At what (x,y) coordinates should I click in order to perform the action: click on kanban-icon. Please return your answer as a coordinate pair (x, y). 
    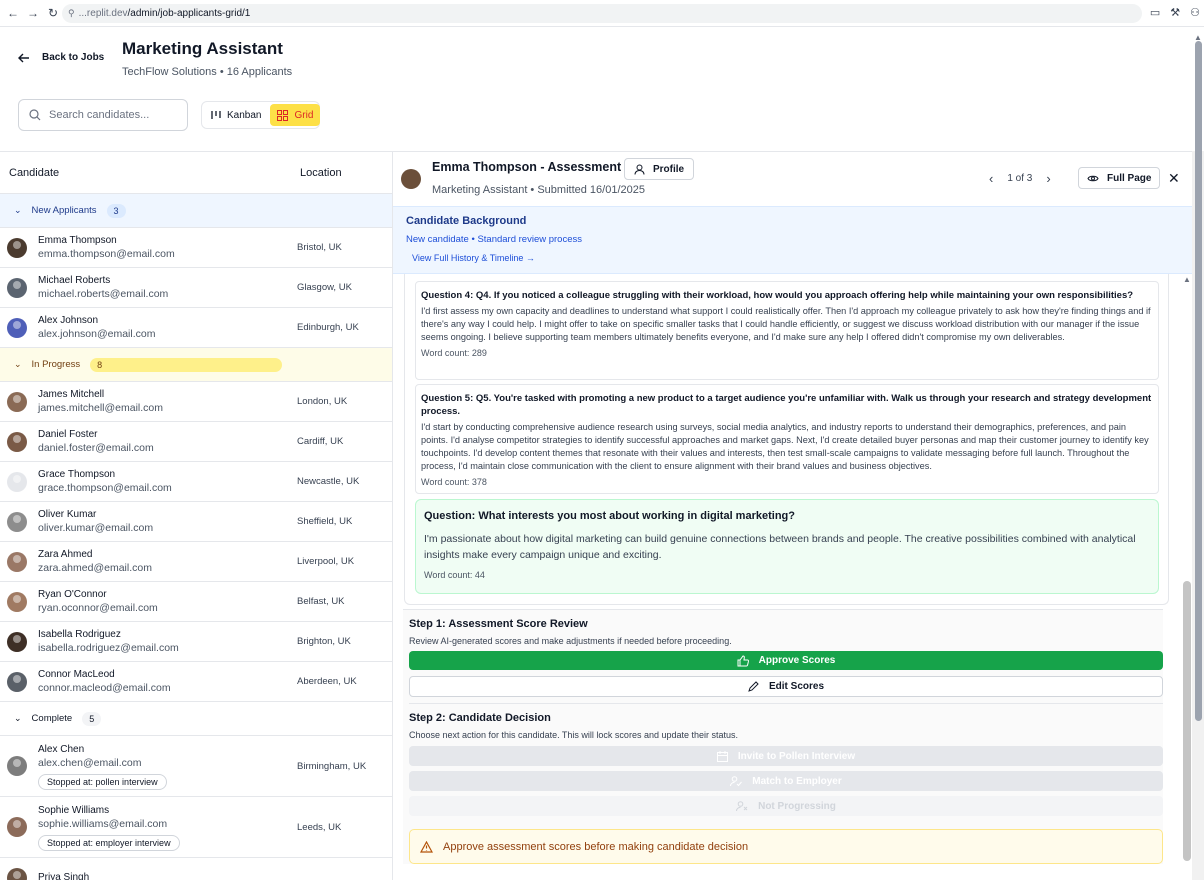
    Looking at the image, I should click on (216, 115).